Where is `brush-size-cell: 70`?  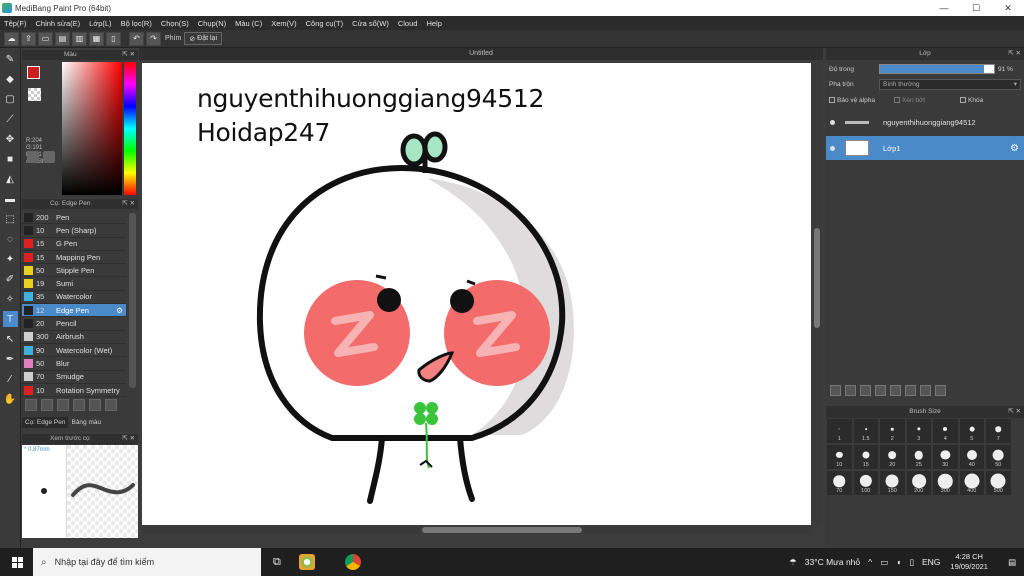
brush-size-cell: 70 is located at coordinates (839, 483).